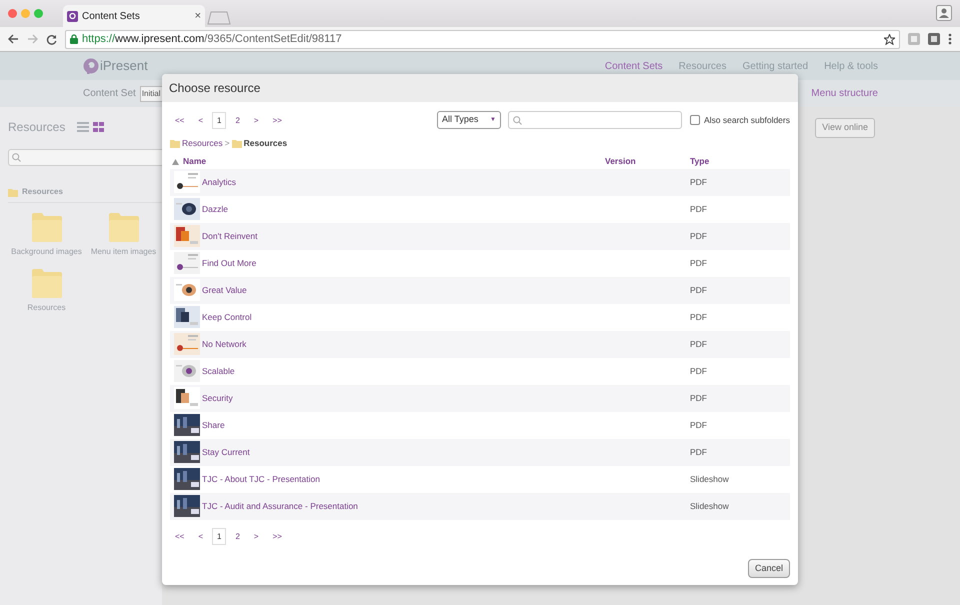 This screenshot has height=605, width=960. I want to click on app-logo-icon, so click(72, 16).